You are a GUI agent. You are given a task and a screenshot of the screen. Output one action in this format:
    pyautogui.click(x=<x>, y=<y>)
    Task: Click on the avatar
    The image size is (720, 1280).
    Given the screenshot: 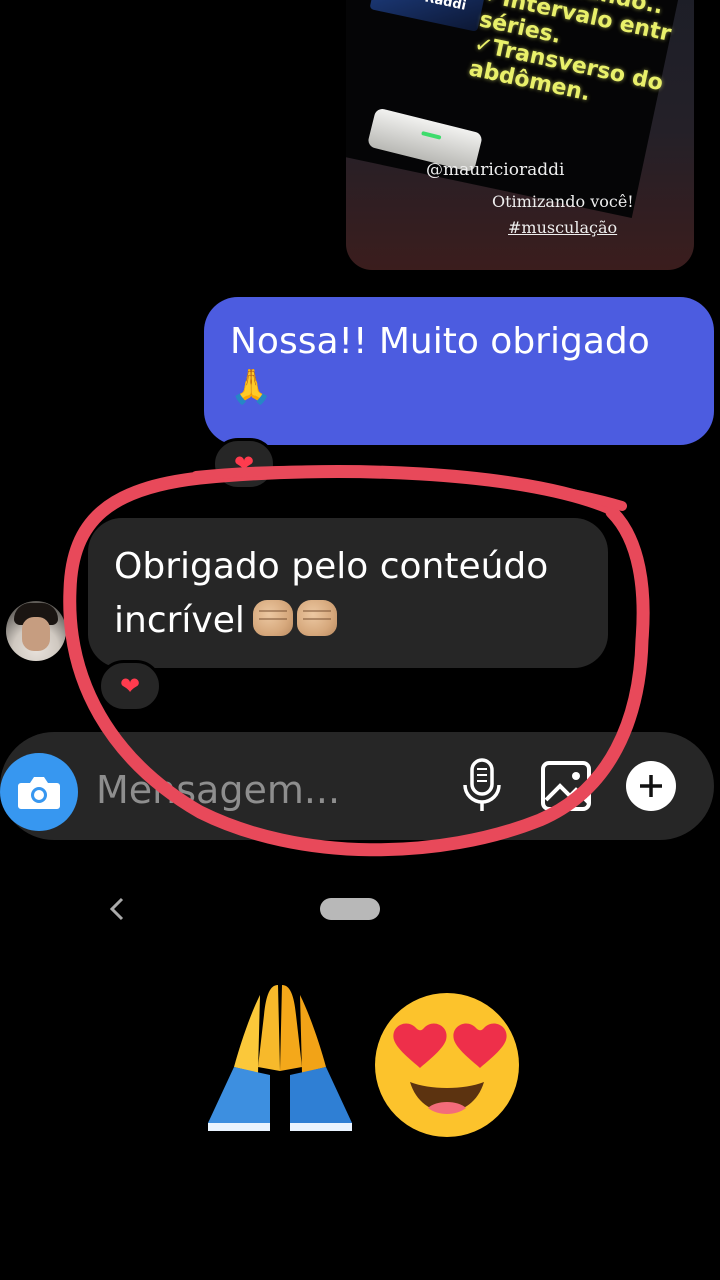 What is the action you would take?
    pyautogui.click(x=36, y=631)
    